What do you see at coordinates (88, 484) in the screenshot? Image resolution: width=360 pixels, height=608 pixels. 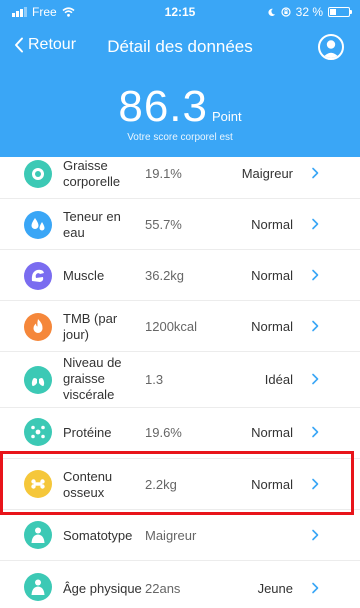 I see `metric-name: Contenu osseux` at bounding box center [88, 484].